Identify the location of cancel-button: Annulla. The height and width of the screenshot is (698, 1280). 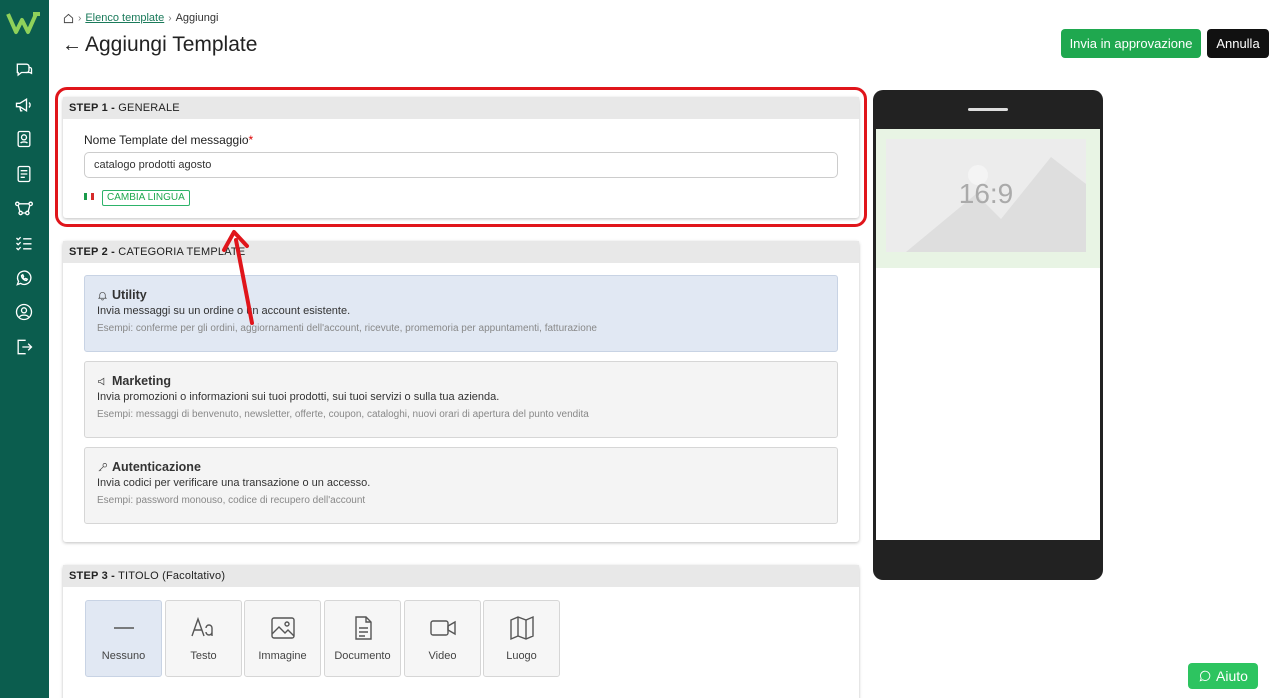
(1238, 43).